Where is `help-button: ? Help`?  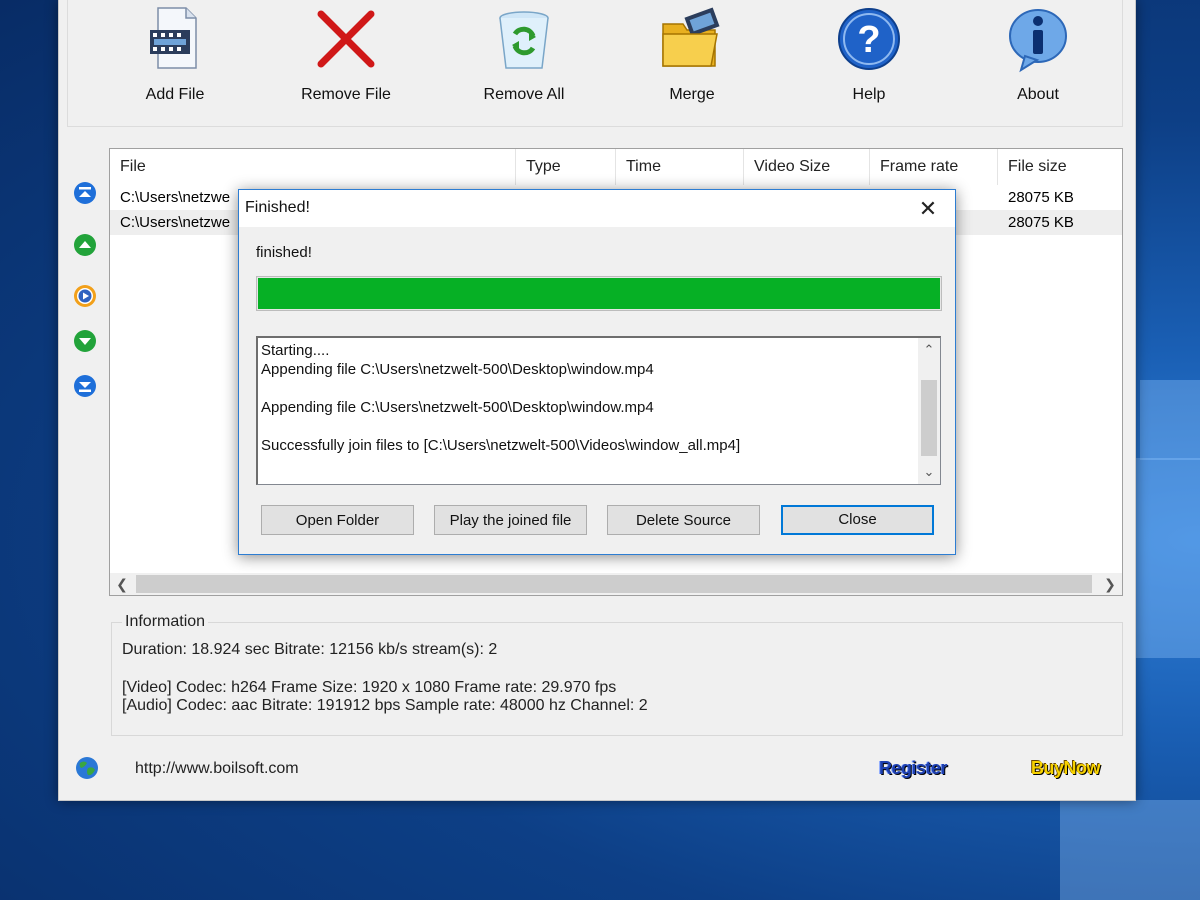
help-button: ? Help is located at coordinates (869, 59).